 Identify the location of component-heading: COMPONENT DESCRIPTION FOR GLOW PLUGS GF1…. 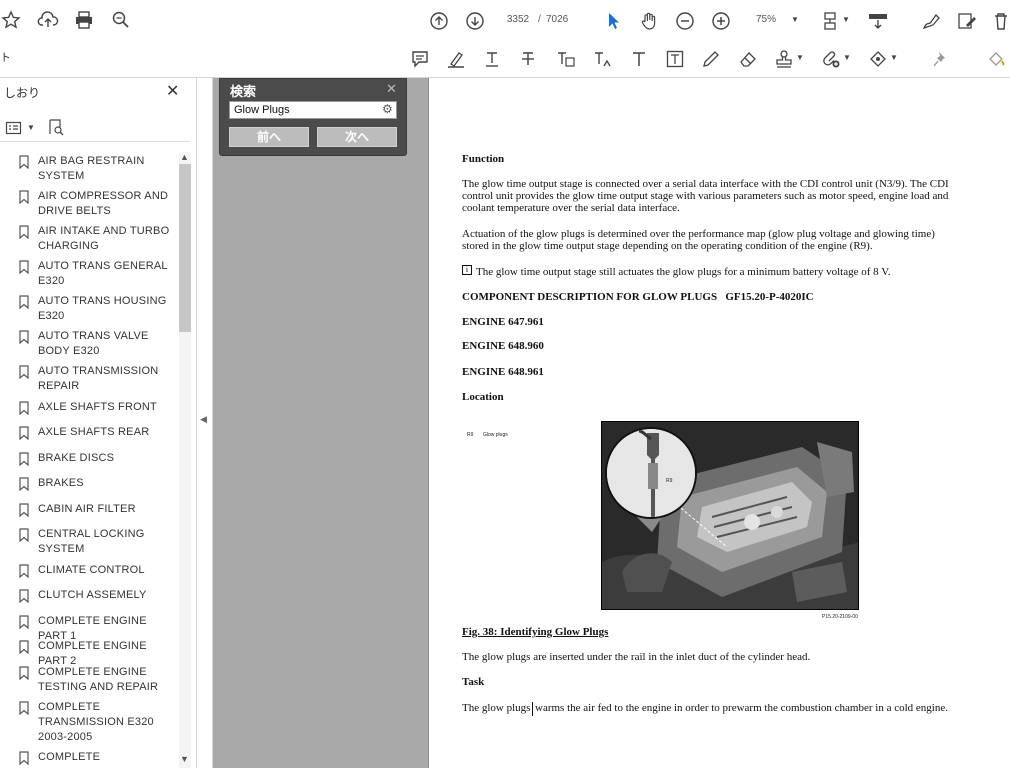
(638, 297).